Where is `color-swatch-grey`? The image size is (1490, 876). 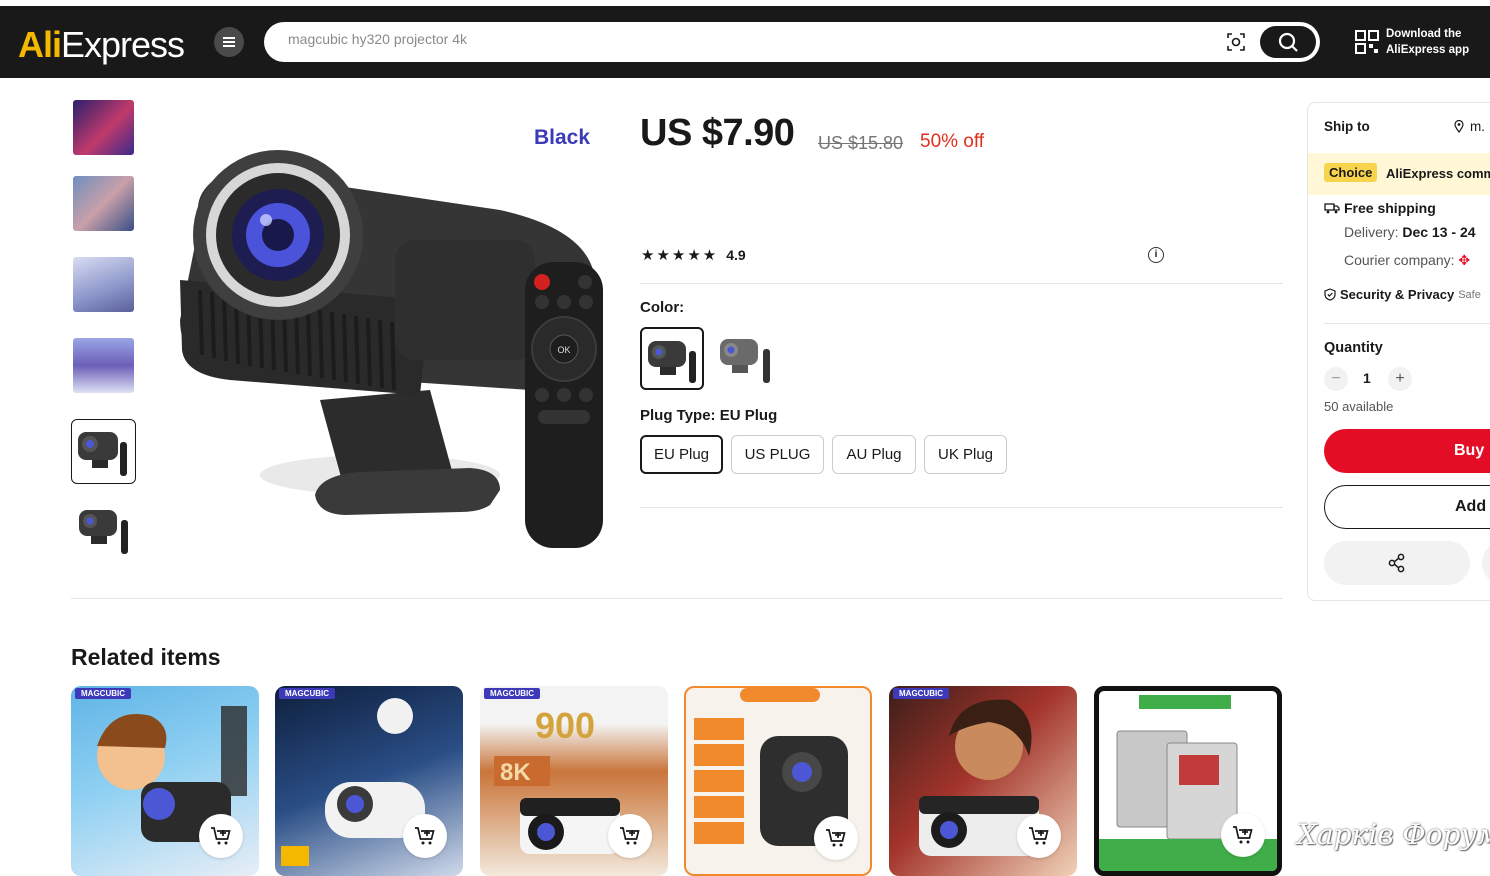
color-swatch-grey is located at coordinates (746, 358).